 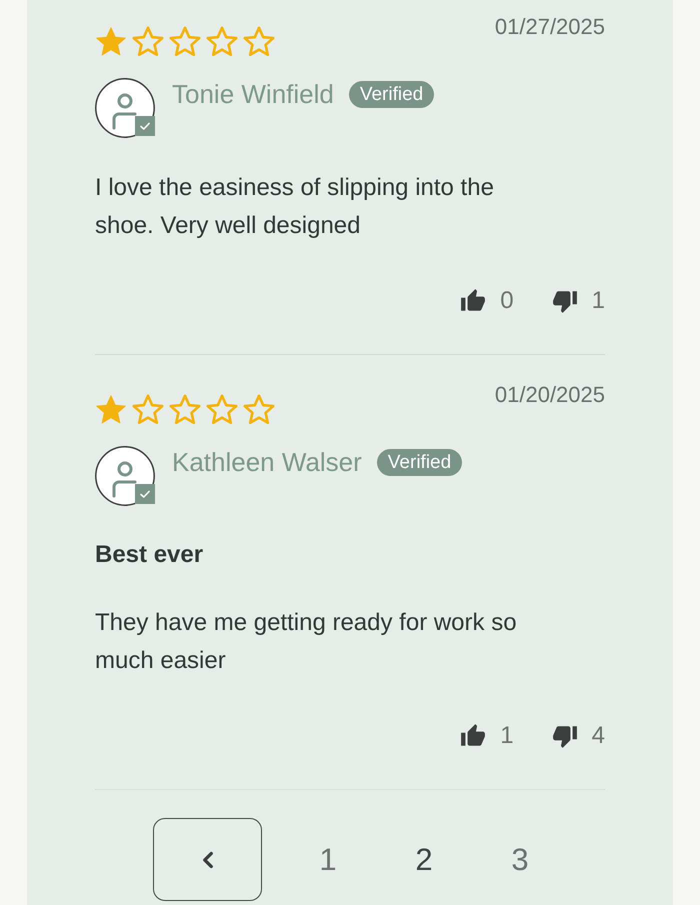 I want to click on reviewer-name: Tonie Winfield, so click(x=253, y=94).